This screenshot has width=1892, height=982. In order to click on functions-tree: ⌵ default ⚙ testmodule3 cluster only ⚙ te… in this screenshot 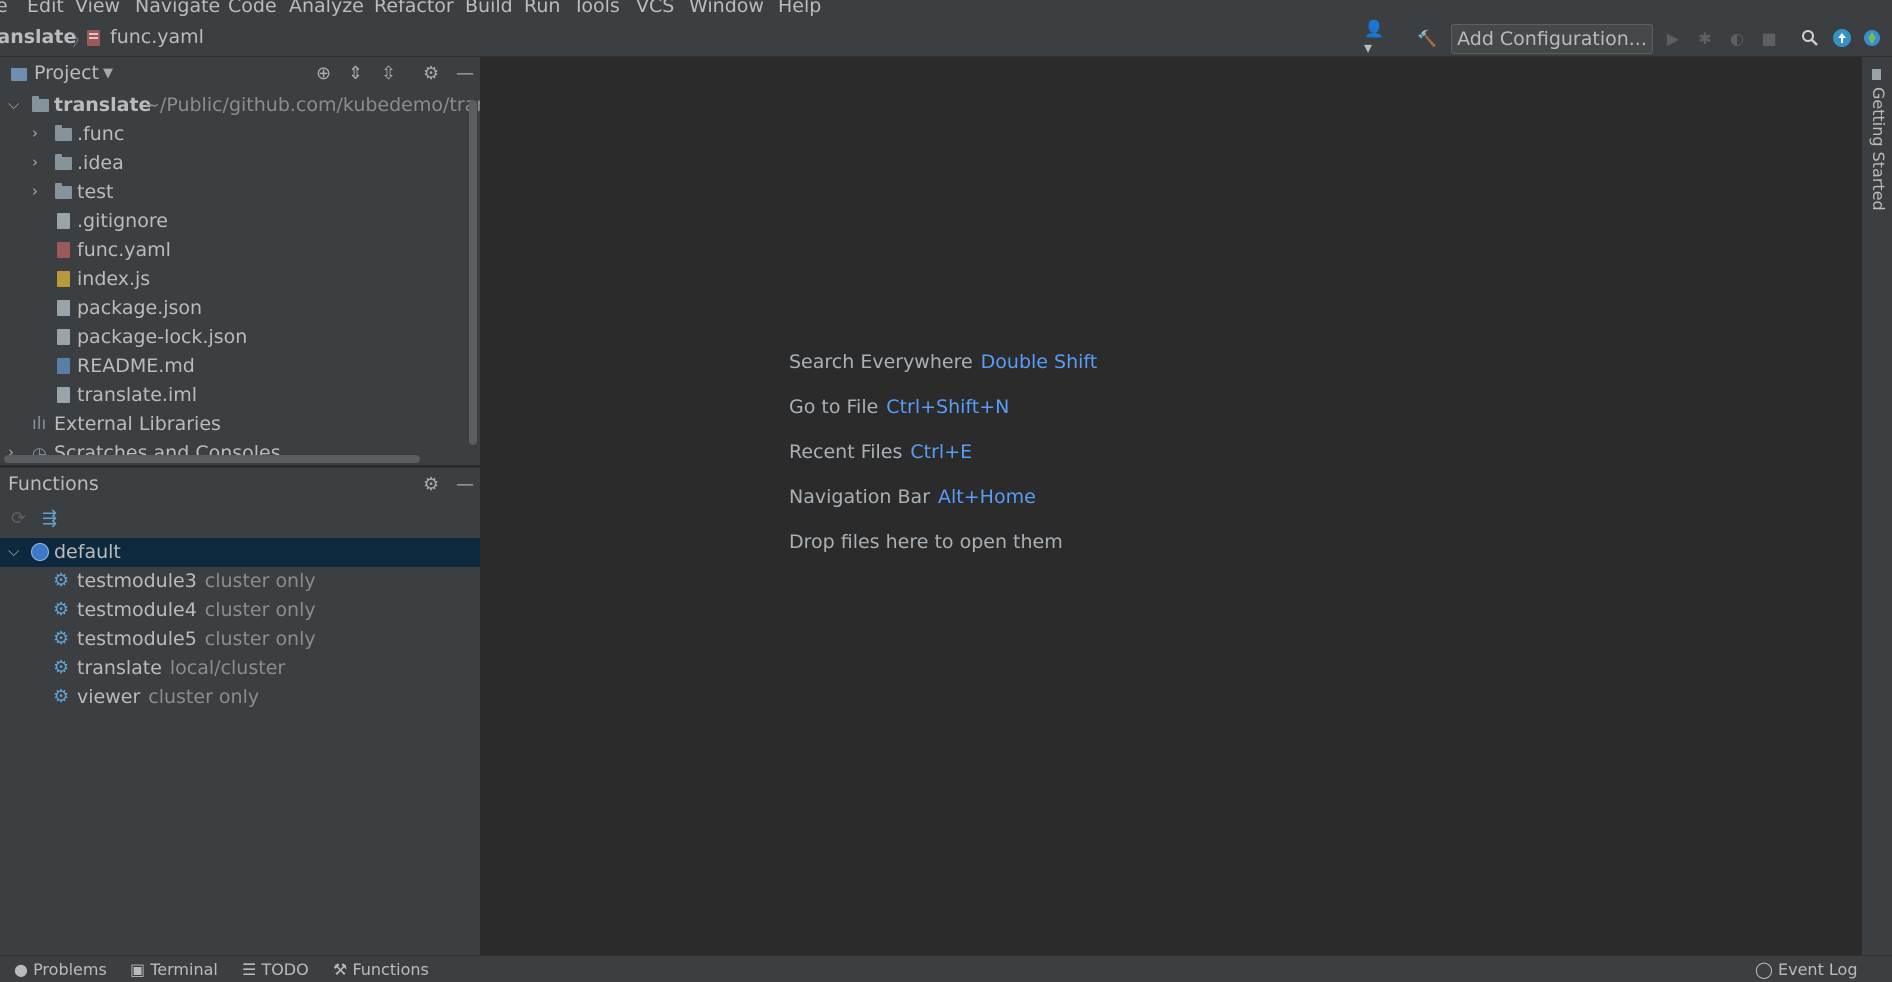, I will do `click(240, 746)`.